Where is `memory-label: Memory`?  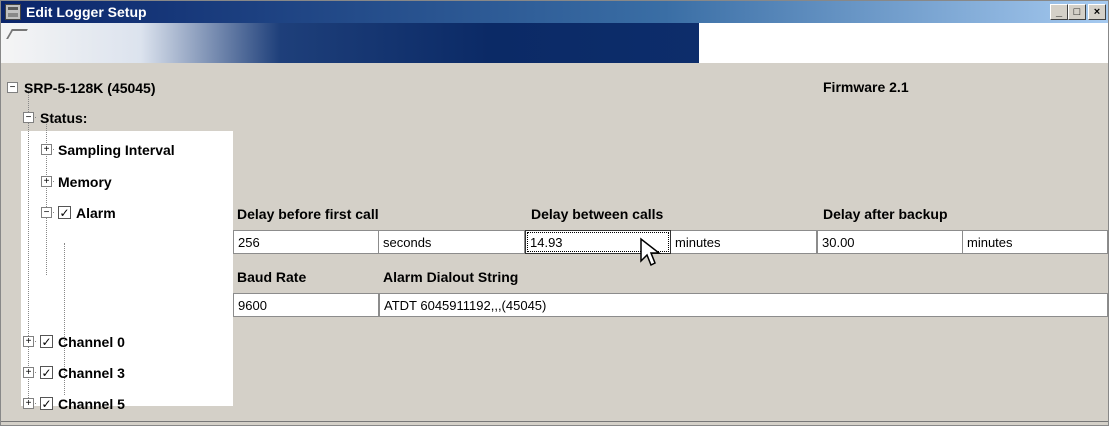 memory-label: Memory is located at coordinates (85, 181).